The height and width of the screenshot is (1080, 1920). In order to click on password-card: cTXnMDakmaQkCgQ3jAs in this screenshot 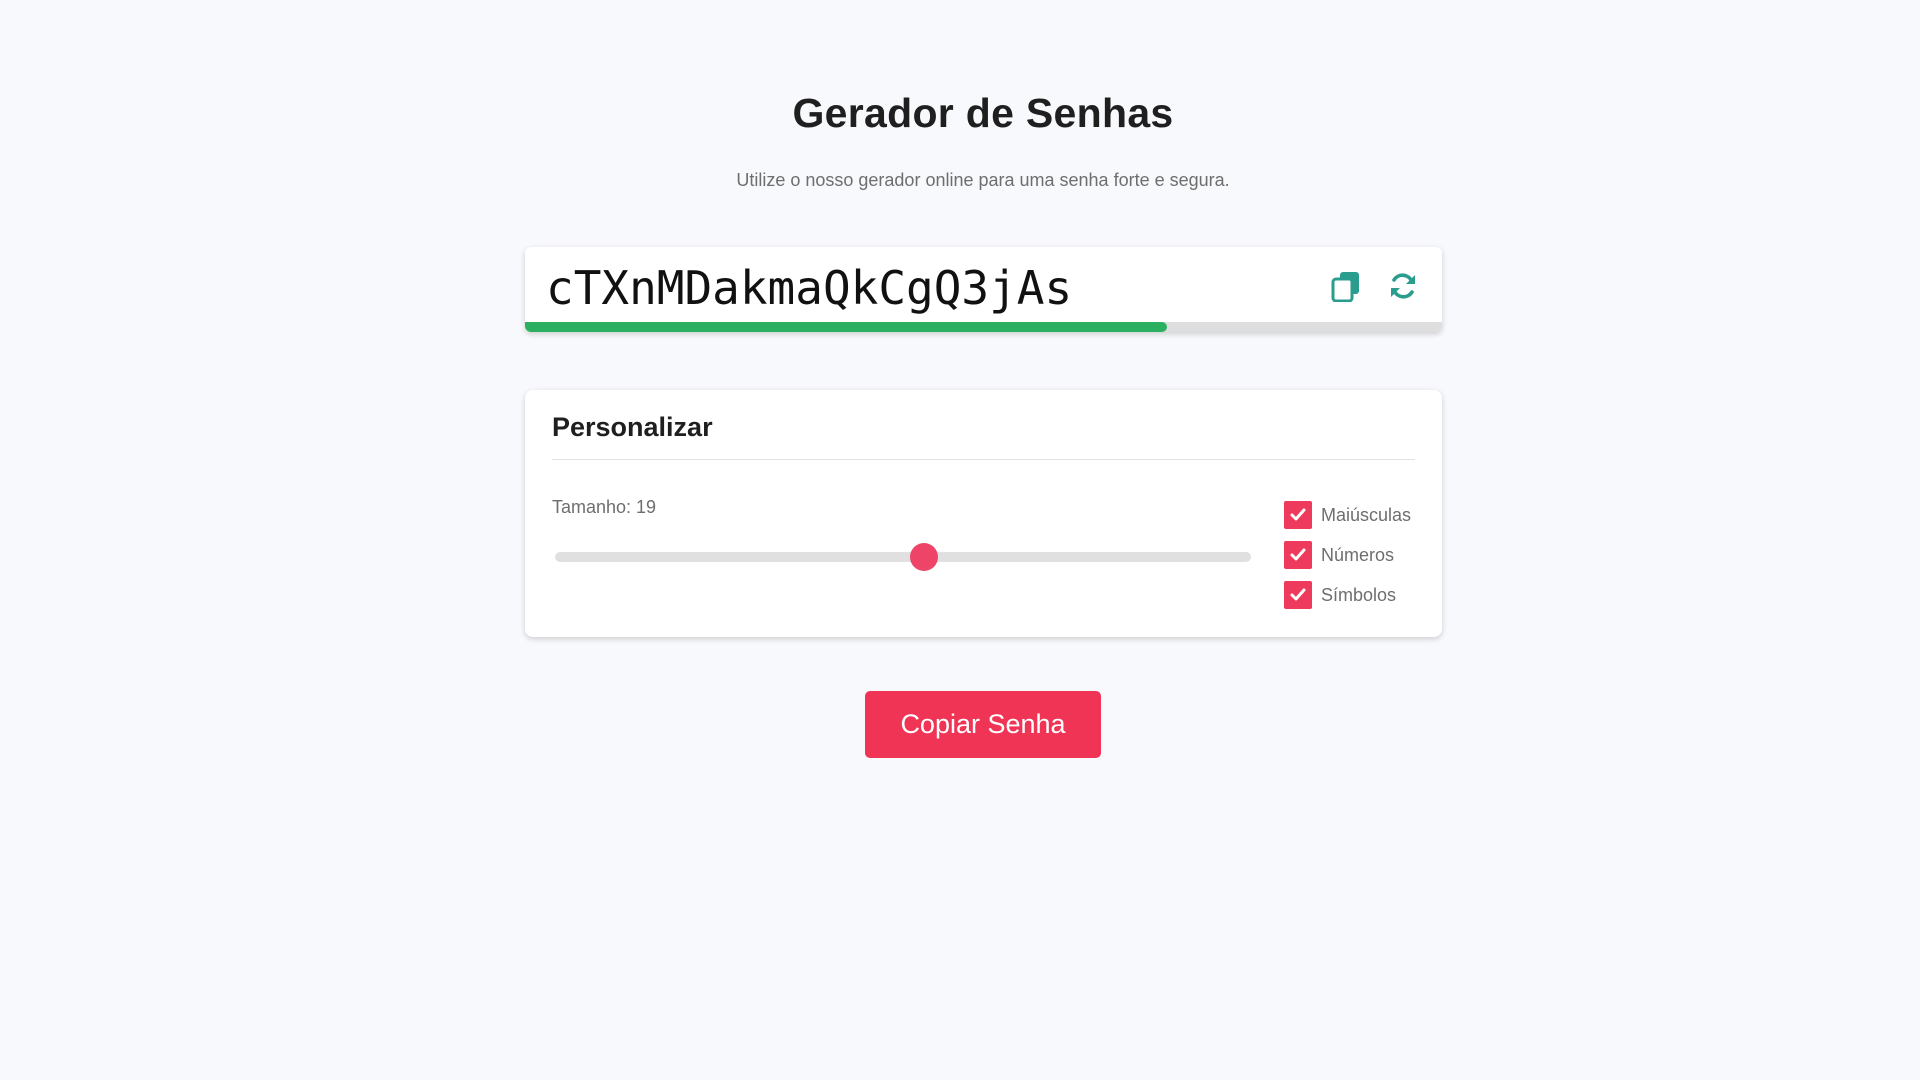, I will do `click(983, 289)`.